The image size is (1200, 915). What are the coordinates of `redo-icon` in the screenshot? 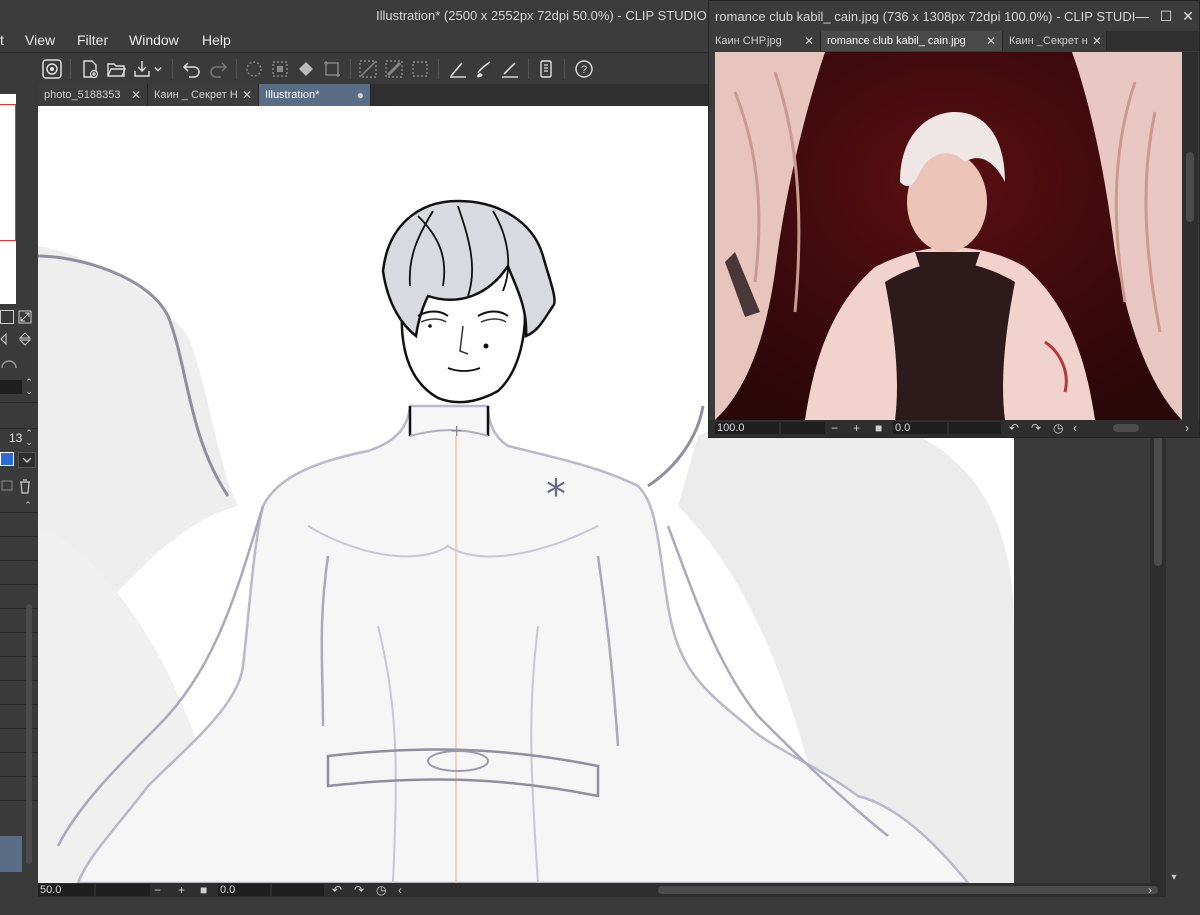 It's located at (218, 69).